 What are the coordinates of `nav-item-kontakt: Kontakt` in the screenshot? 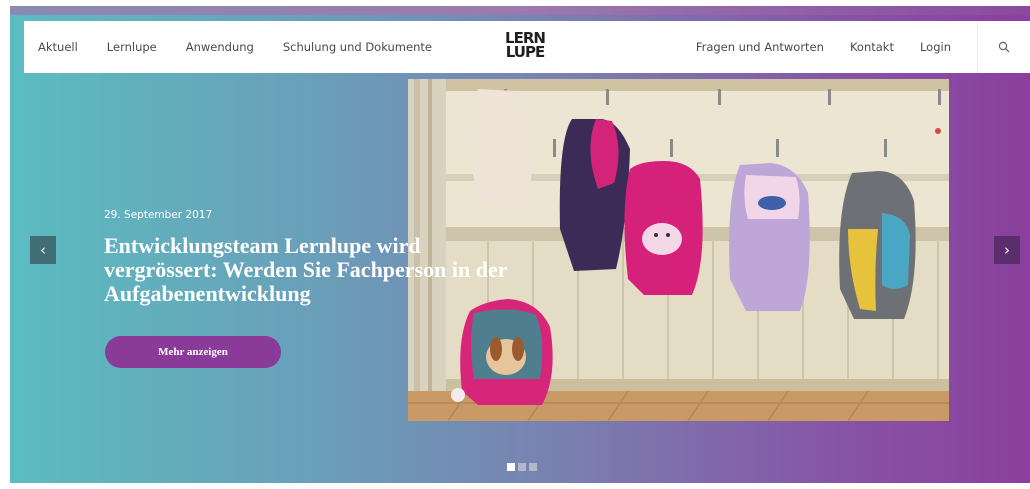 It's located at (872, 47).